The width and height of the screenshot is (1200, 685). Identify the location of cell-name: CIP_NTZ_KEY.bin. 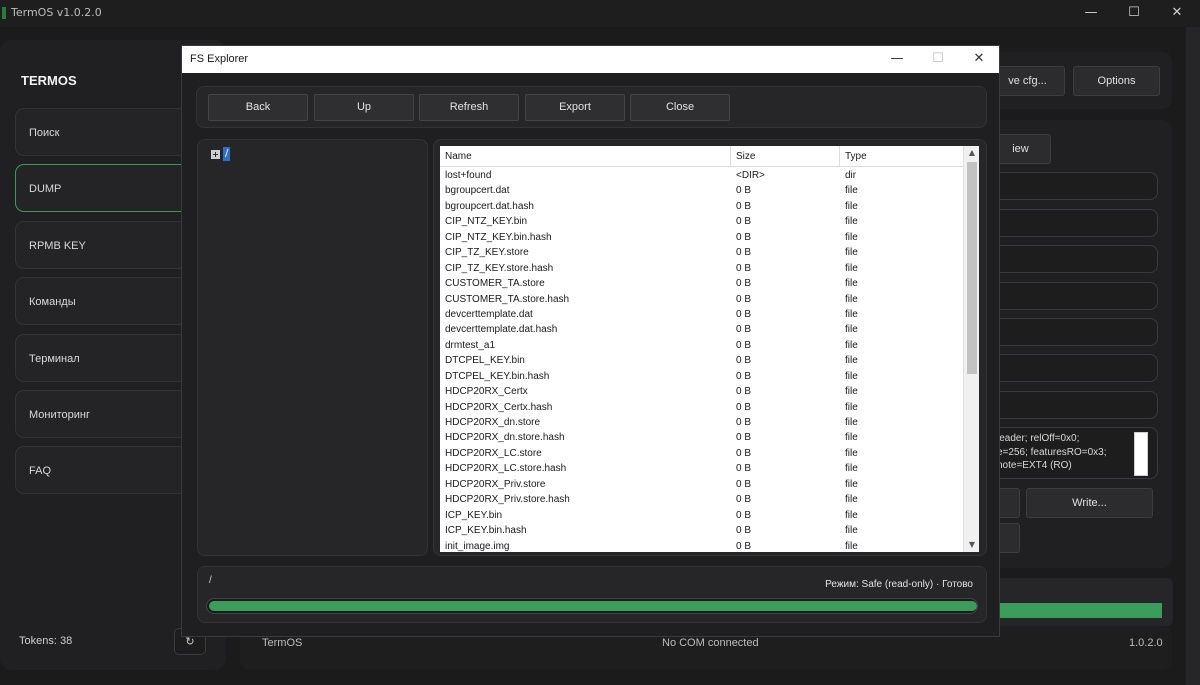
(486, 222).